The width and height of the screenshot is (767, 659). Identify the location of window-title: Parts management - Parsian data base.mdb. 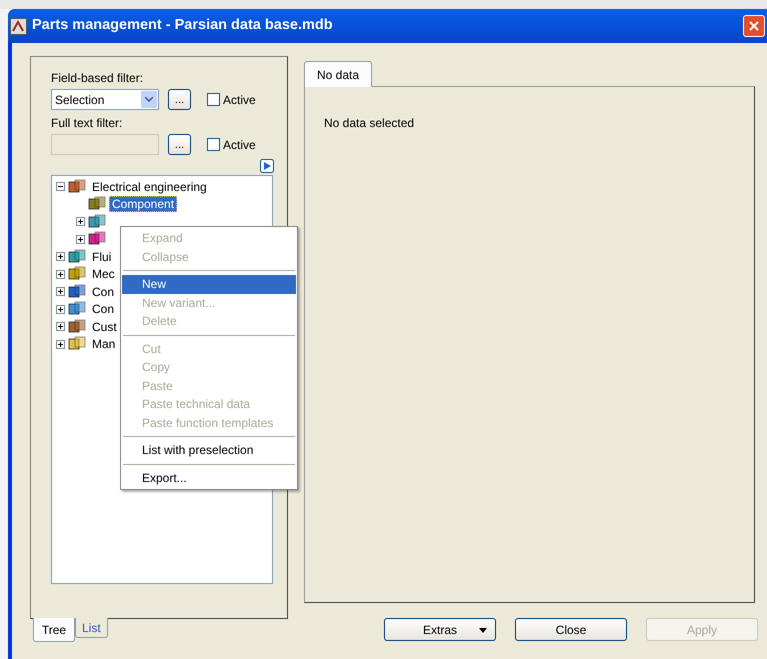
(182, 26).